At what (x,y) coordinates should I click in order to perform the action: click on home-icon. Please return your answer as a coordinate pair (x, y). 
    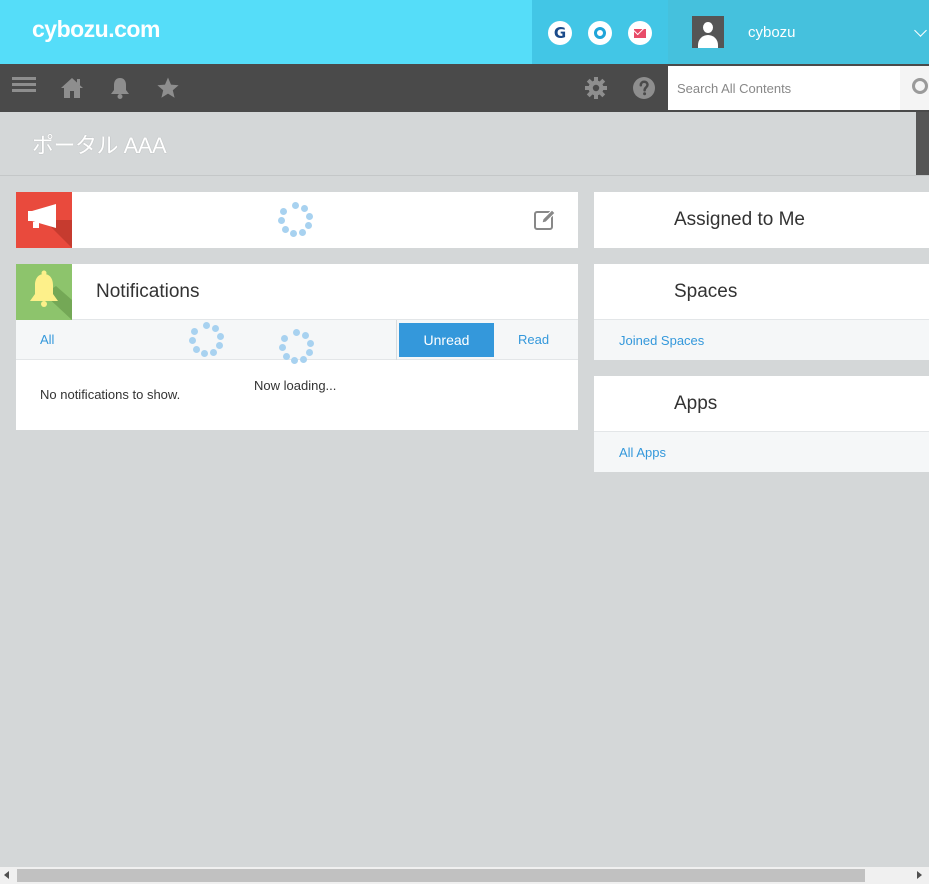
    Looking at the image, I should click on (72, 88).